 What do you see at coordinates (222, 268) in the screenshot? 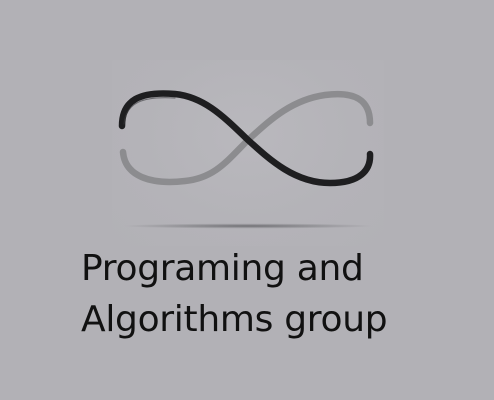
I see `caption-line-1: Programing and` at bounding box center [222, 268].